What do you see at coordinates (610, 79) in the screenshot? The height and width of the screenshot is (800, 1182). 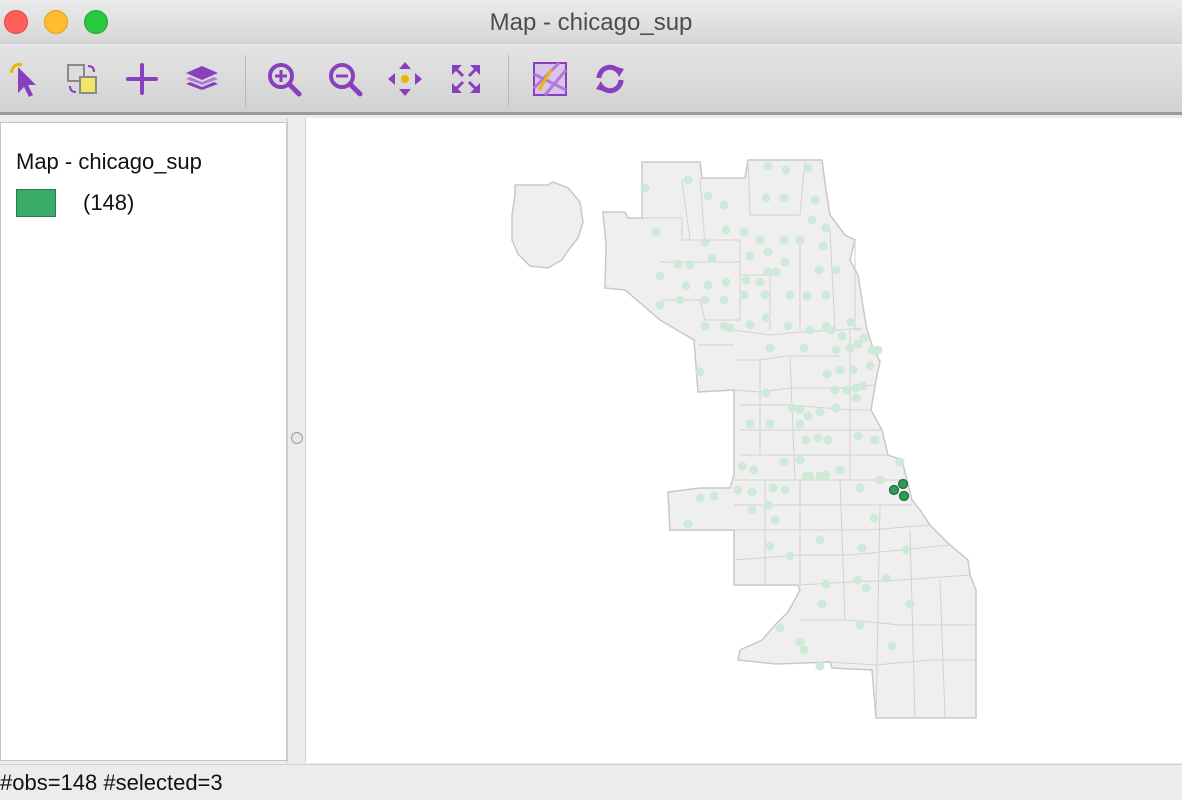 I see `refresh-button` at bounding box center [610, 79].